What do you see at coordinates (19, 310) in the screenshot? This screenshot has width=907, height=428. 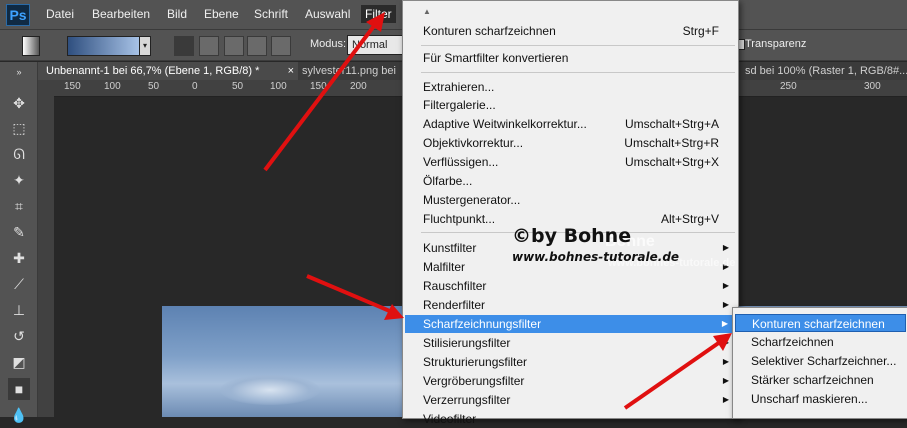 I see `clone-stamp-icon: ⊥` at bounding box center [19, 310].